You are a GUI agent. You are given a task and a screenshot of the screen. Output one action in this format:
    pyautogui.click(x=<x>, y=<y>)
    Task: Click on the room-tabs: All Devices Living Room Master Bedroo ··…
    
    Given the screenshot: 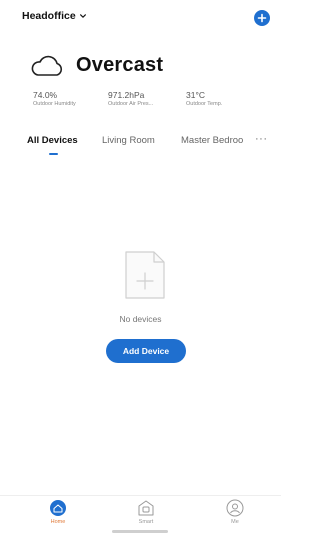 What is the action you would take?
    pyautogui.click(x=140, y=144)
    